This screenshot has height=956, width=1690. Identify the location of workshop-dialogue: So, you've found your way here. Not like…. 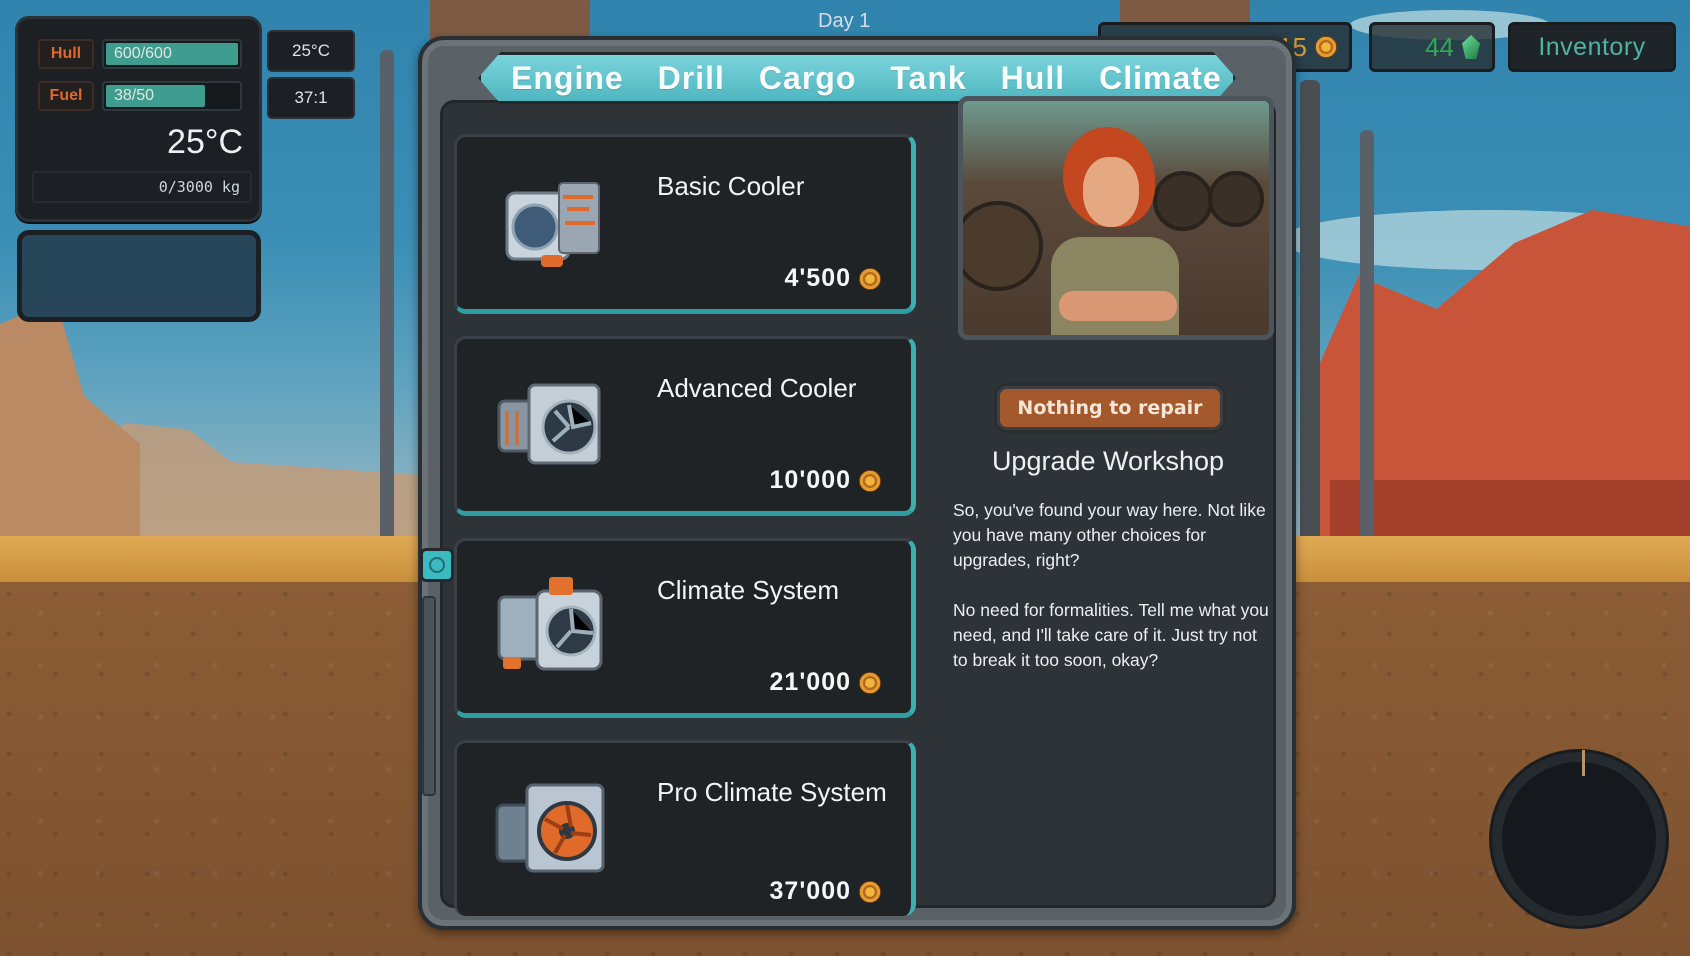
(1111, 585).